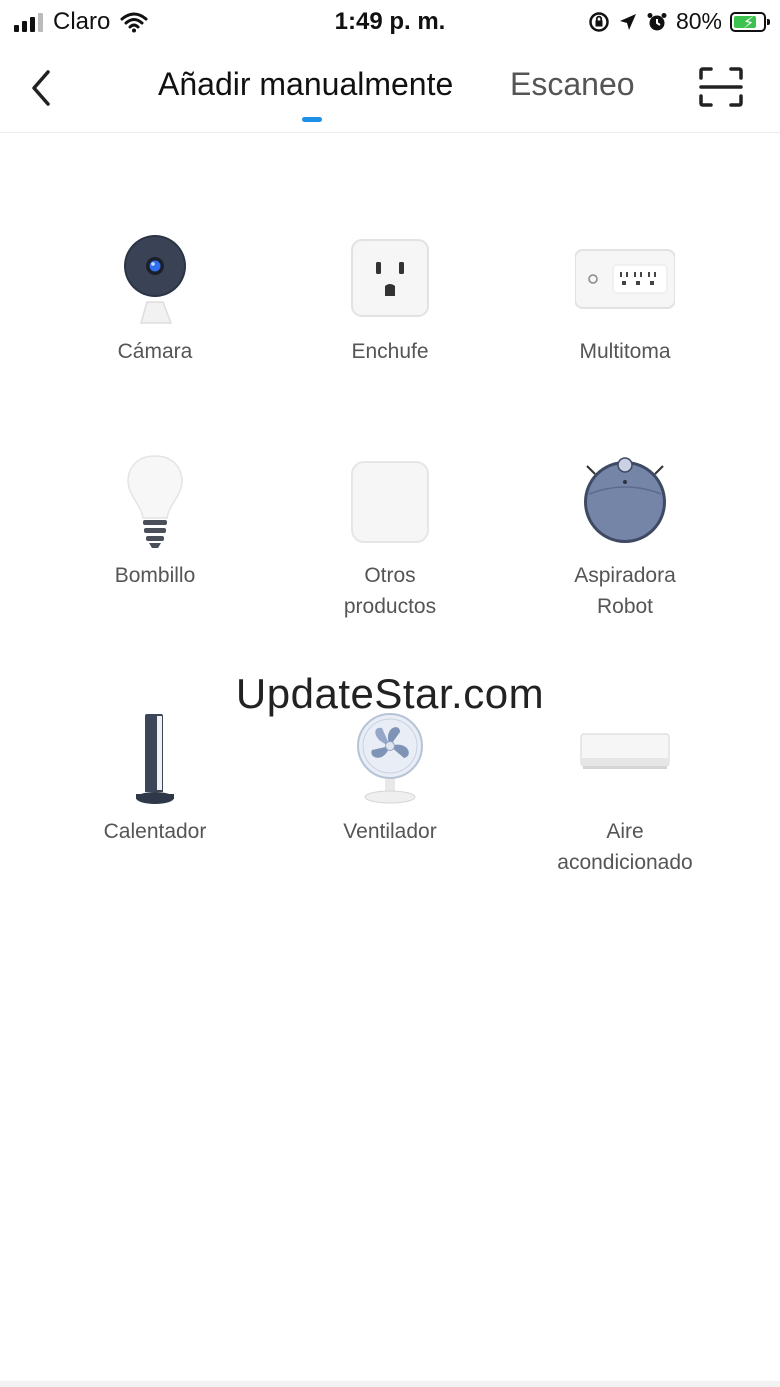  I want to click on active-tab-indicator, so click(312, 119).